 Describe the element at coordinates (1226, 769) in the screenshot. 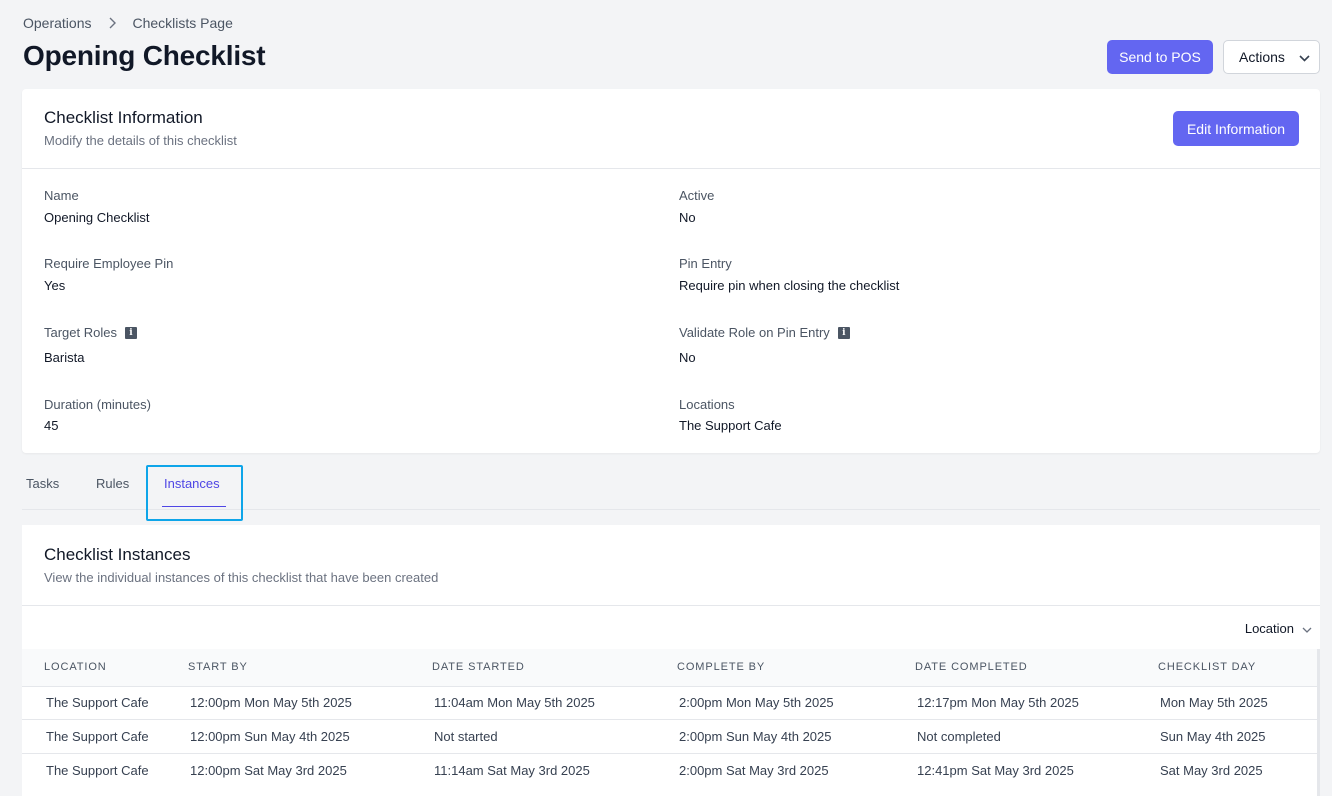

I see `cell-checklist-day: Sat May 3rd 2025` at that location.